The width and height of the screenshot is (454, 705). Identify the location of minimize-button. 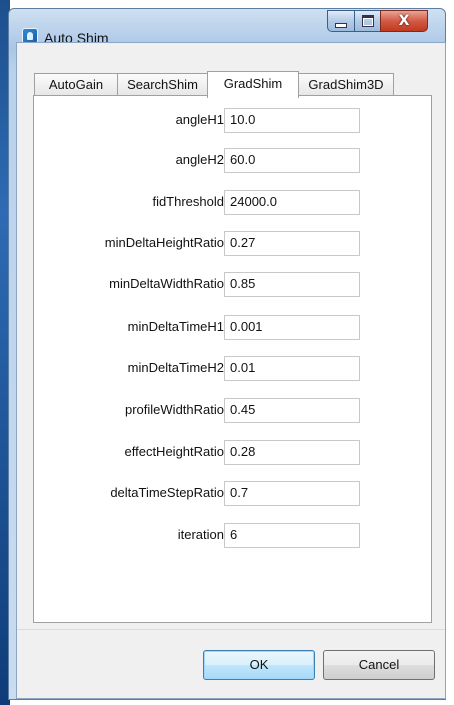
(341, 21).